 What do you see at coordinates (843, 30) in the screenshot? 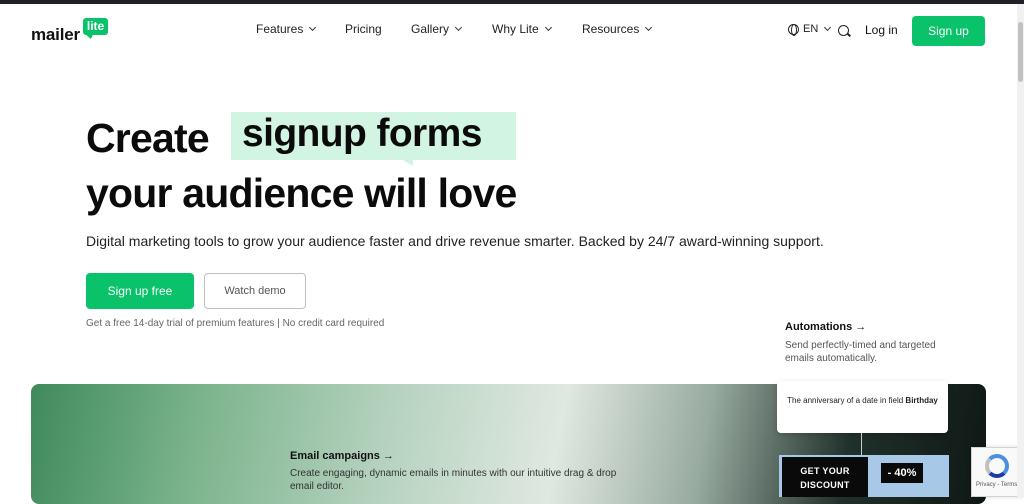
I see `search-icon` at bounding box center [843, 30].